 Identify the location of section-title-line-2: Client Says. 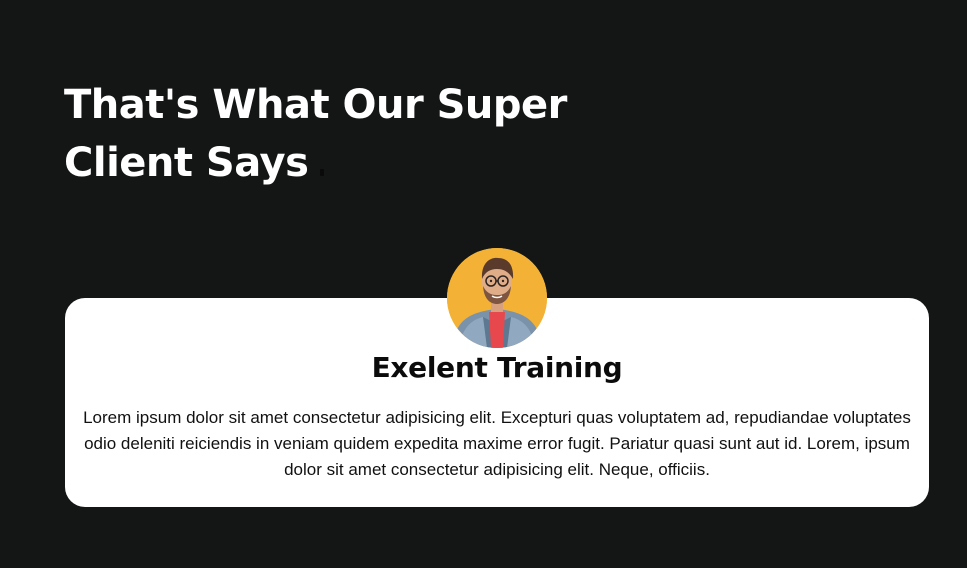
(186, 163).